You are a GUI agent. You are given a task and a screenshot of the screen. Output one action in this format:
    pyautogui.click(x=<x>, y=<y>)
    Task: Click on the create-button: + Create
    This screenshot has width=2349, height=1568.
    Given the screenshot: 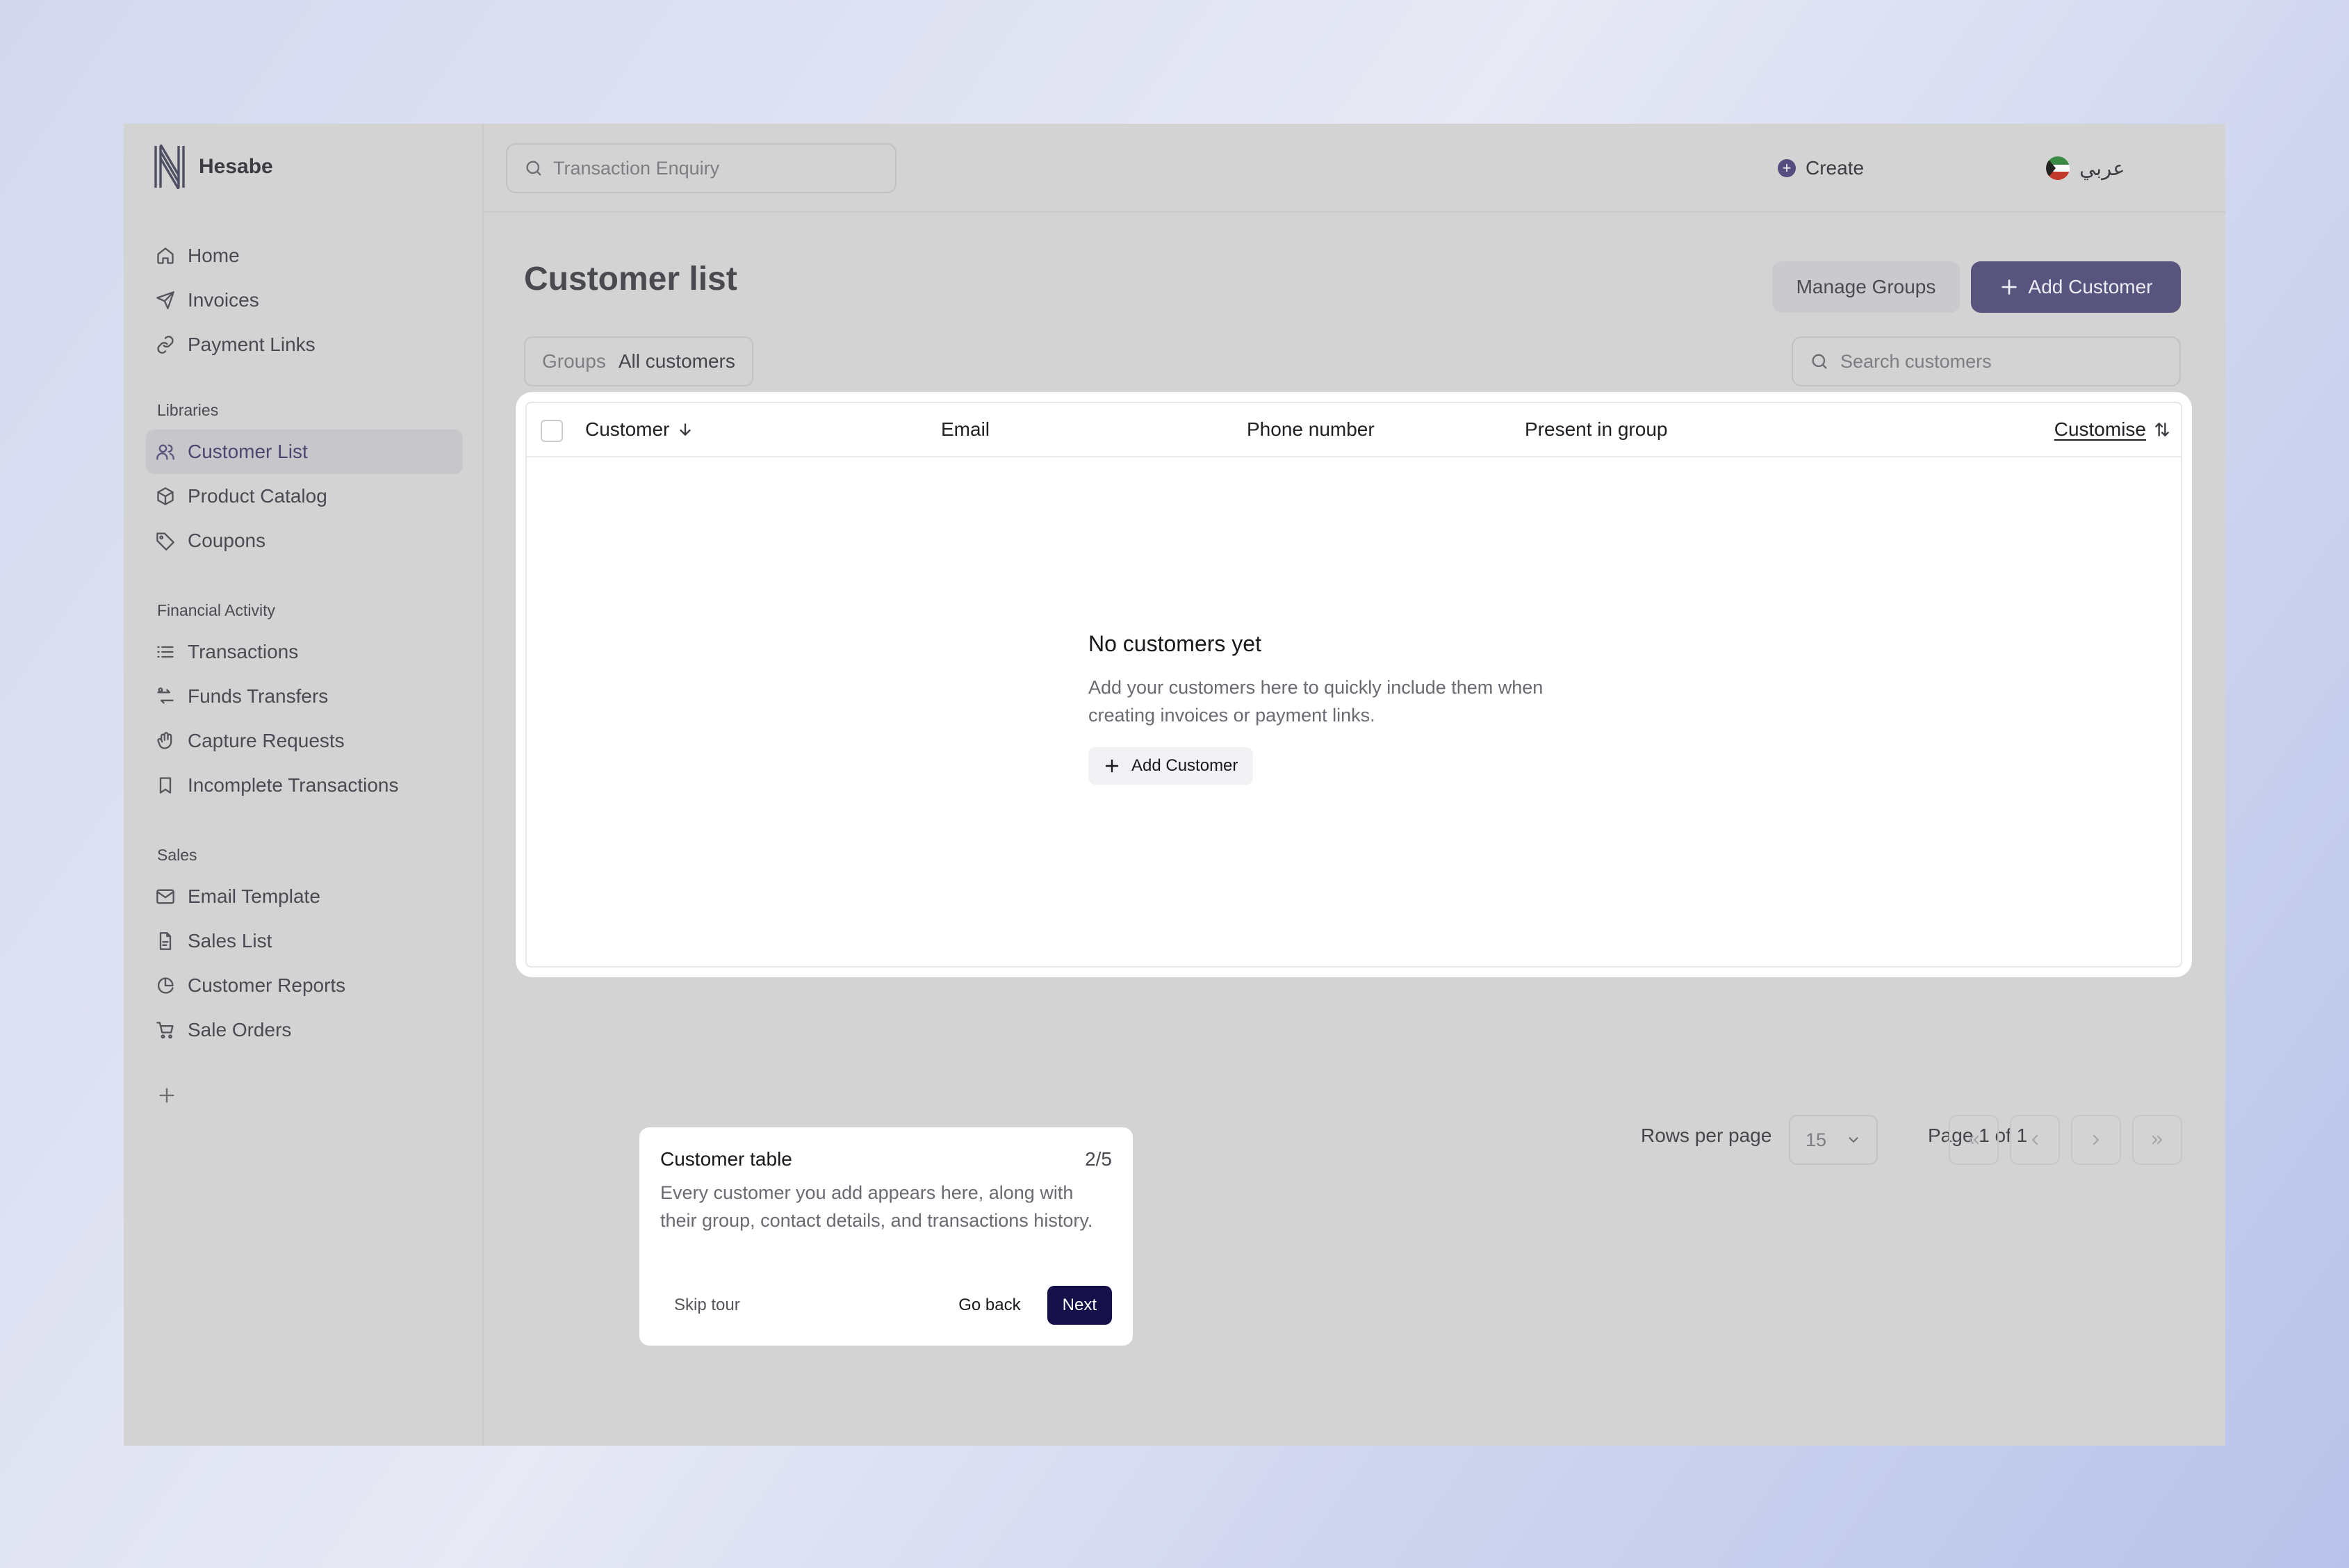 What is the action you would take?
    pyautogui.click(x=1821, y=168)
    